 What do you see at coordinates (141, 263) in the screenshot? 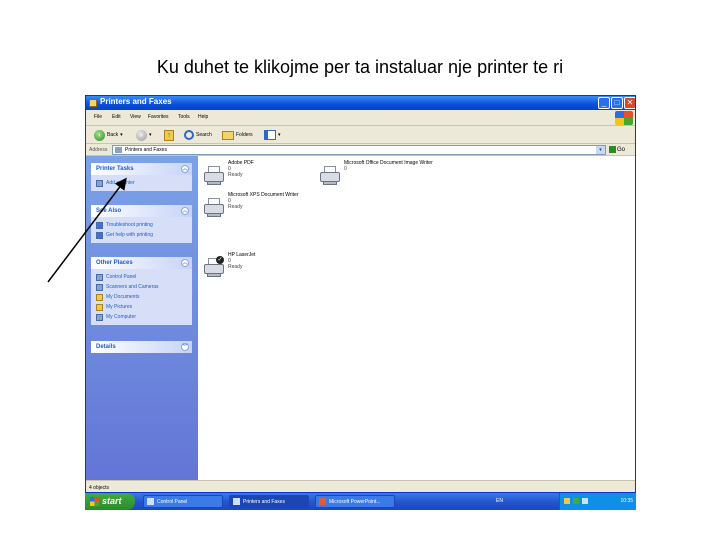
I see `other-places-header: Other Places ︽` at bounding box center [141, 263].